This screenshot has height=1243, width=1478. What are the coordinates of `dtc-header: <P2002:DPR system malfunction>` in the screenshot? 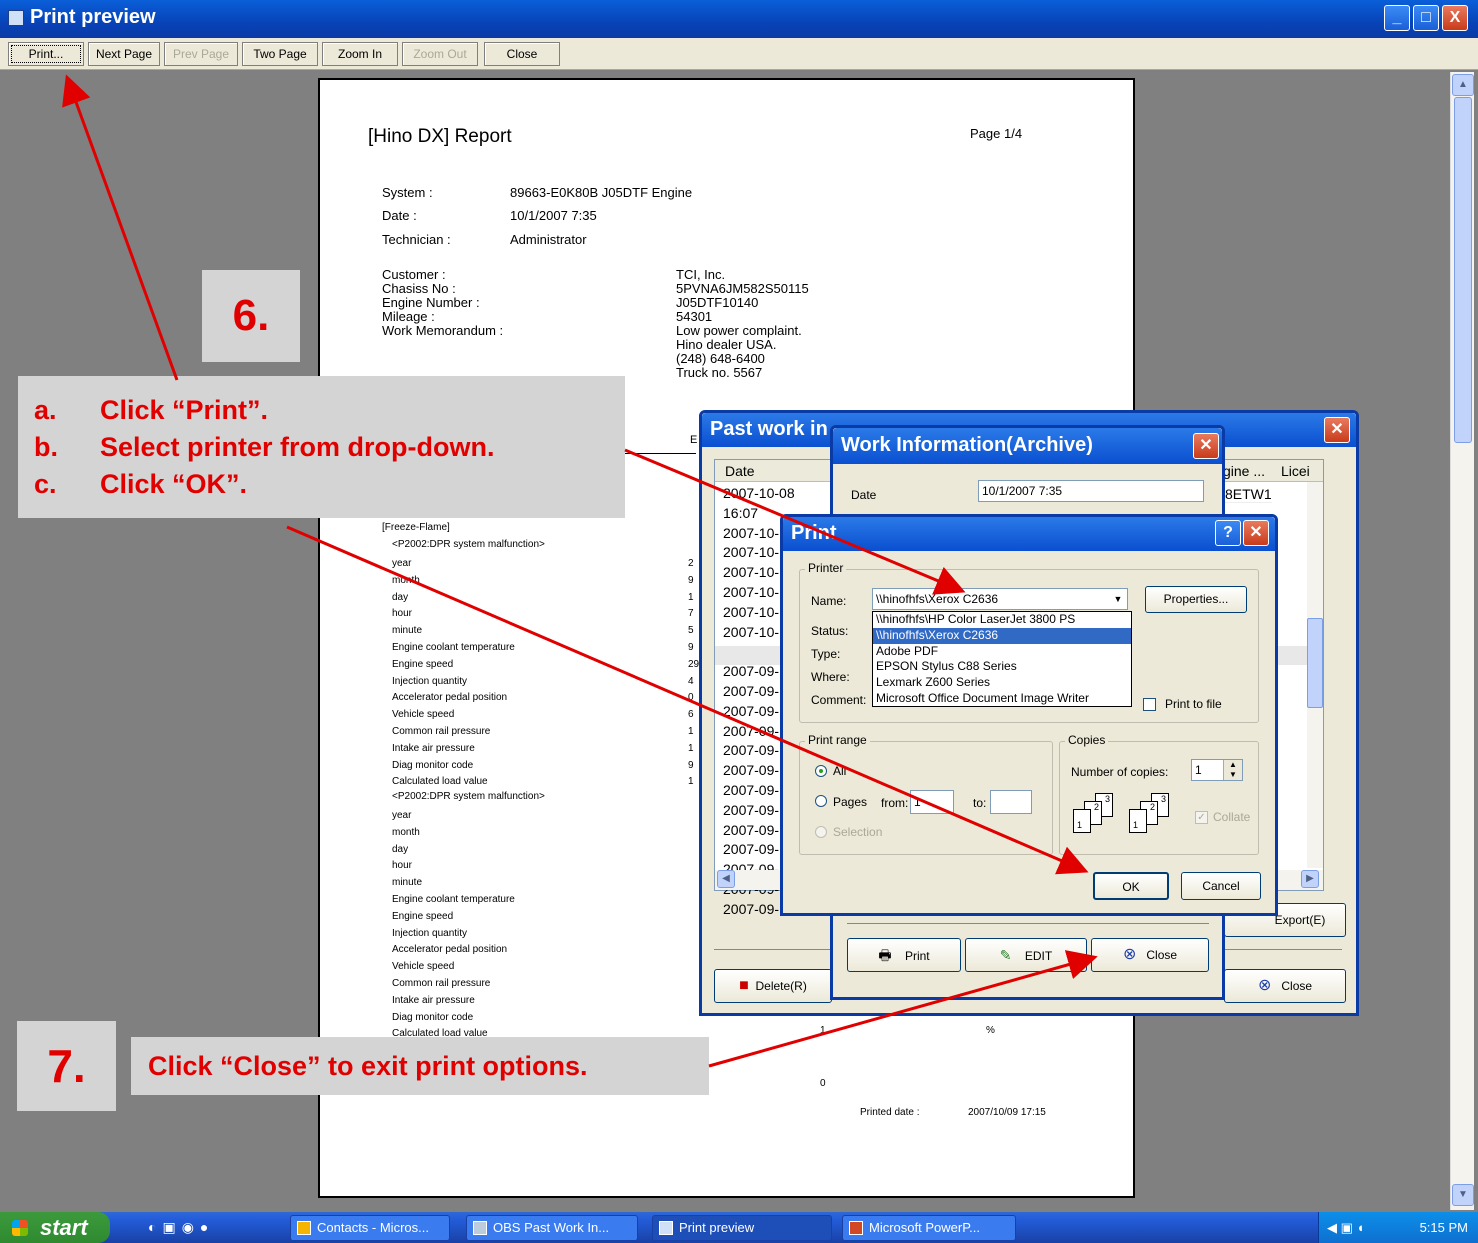 It's located at (468, 544).